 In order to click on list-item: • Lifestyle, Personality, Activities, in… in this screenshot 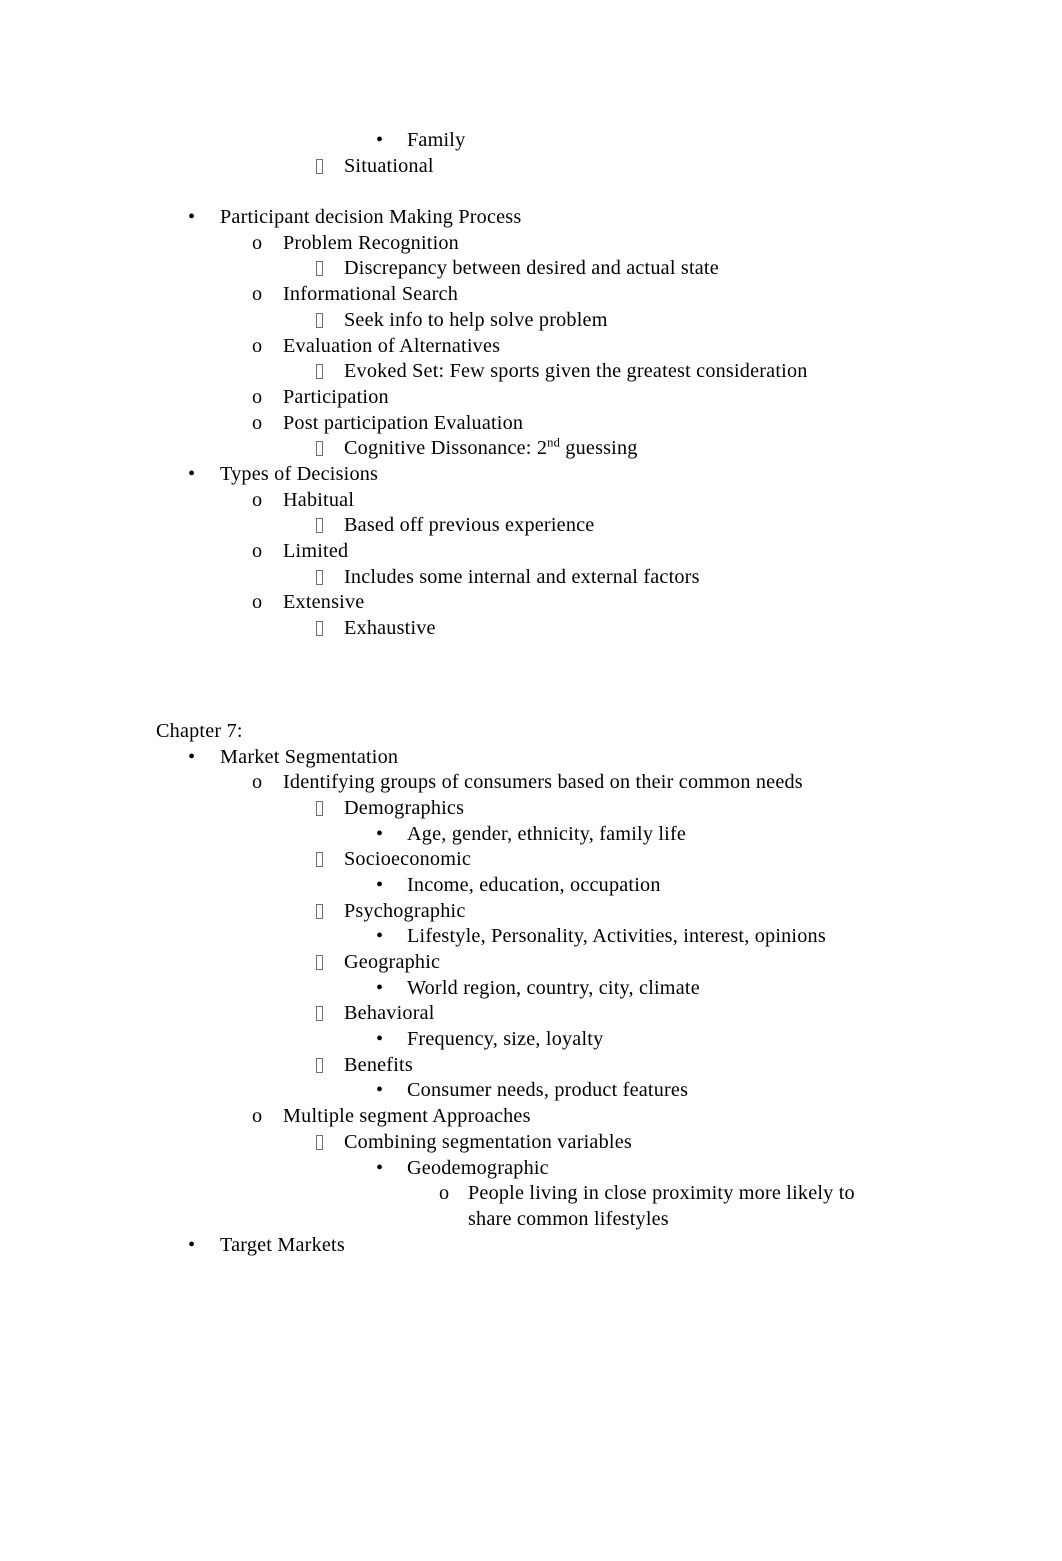, I will do `click(531, 937)`.